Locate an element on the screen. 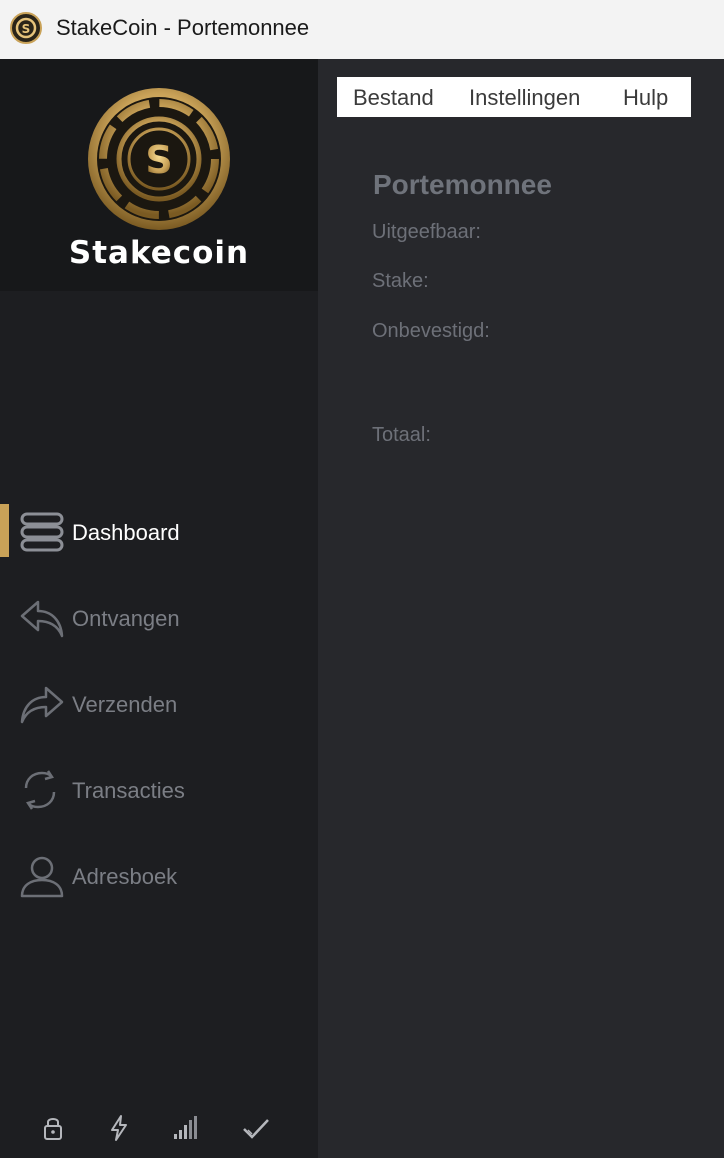 This screenshot has width=724, height=1158. signal-bars-icon is located at coordinates (185, 1128).